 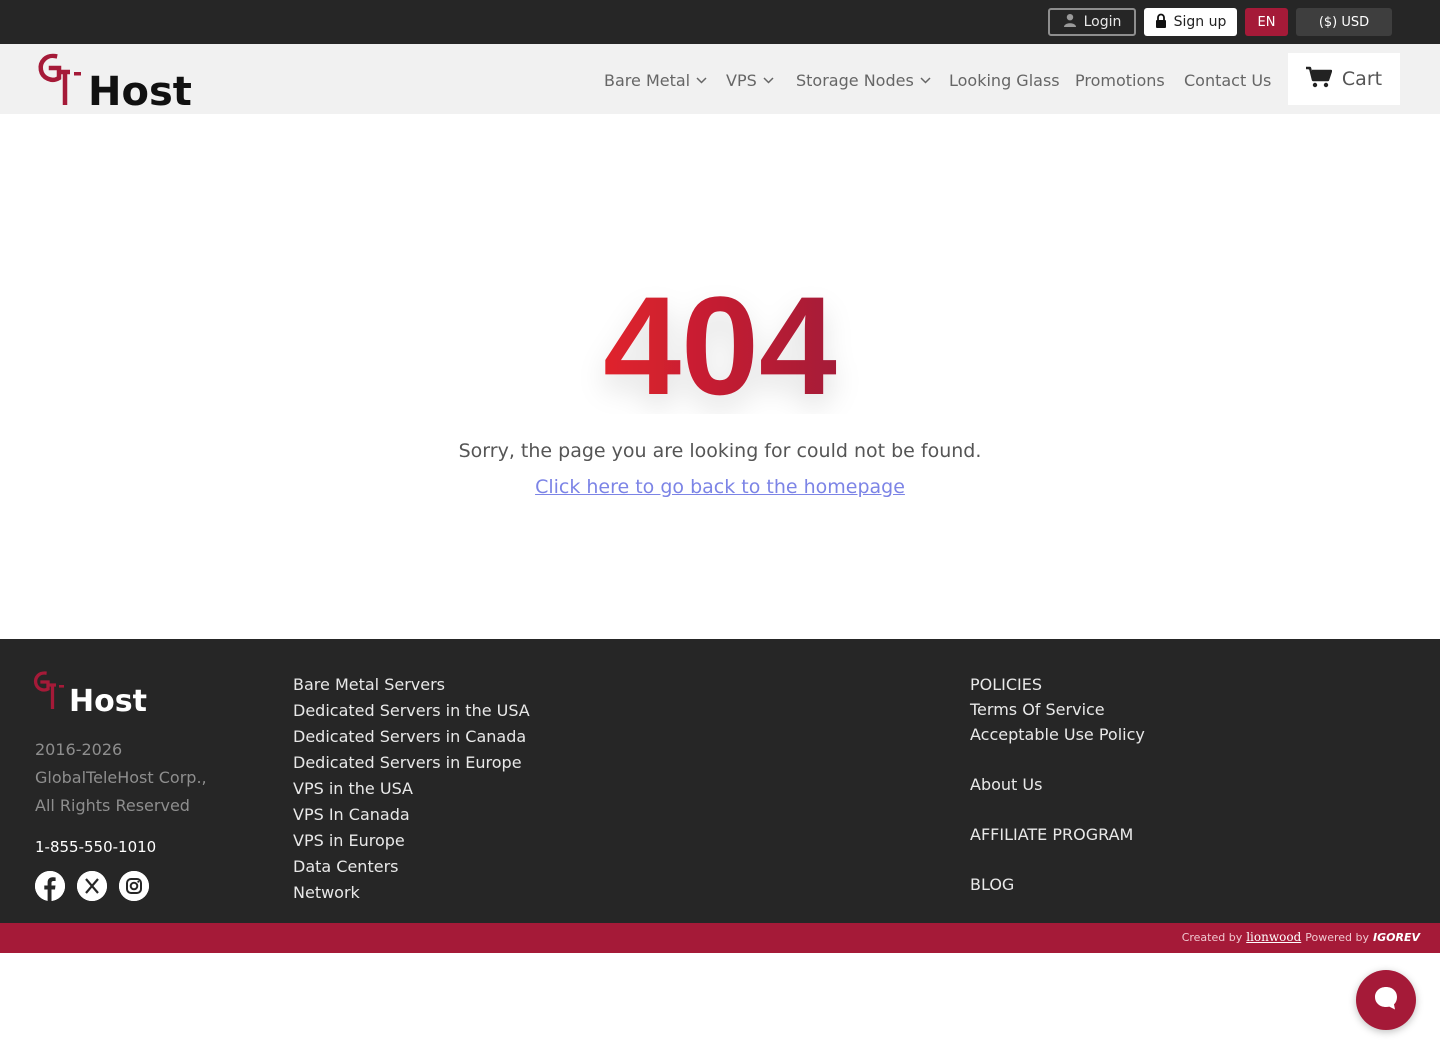 I want to click on nav-storage-nodes: Storage Nodes, so click(x=863, y=80).